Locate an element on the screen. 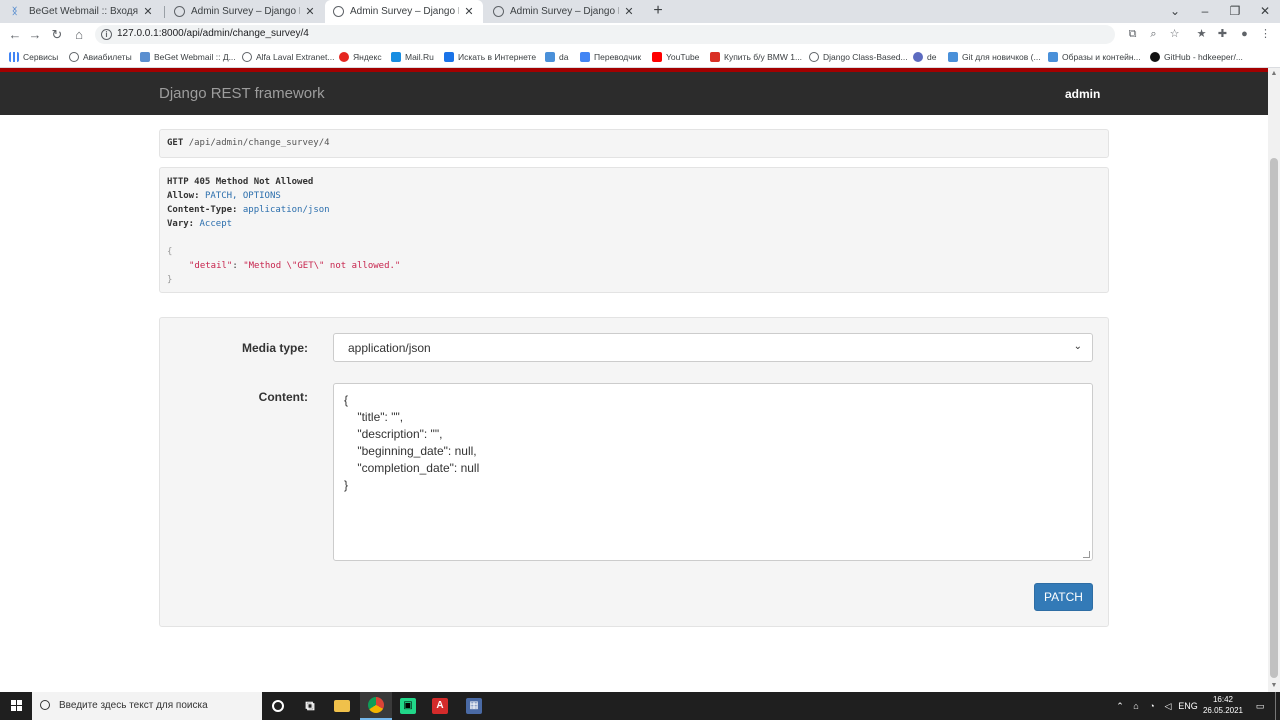 The image size is (1280, 720). browser-tab-active: Admin Survey – Django REST fra ✕ is located at coordinates (404, 11).